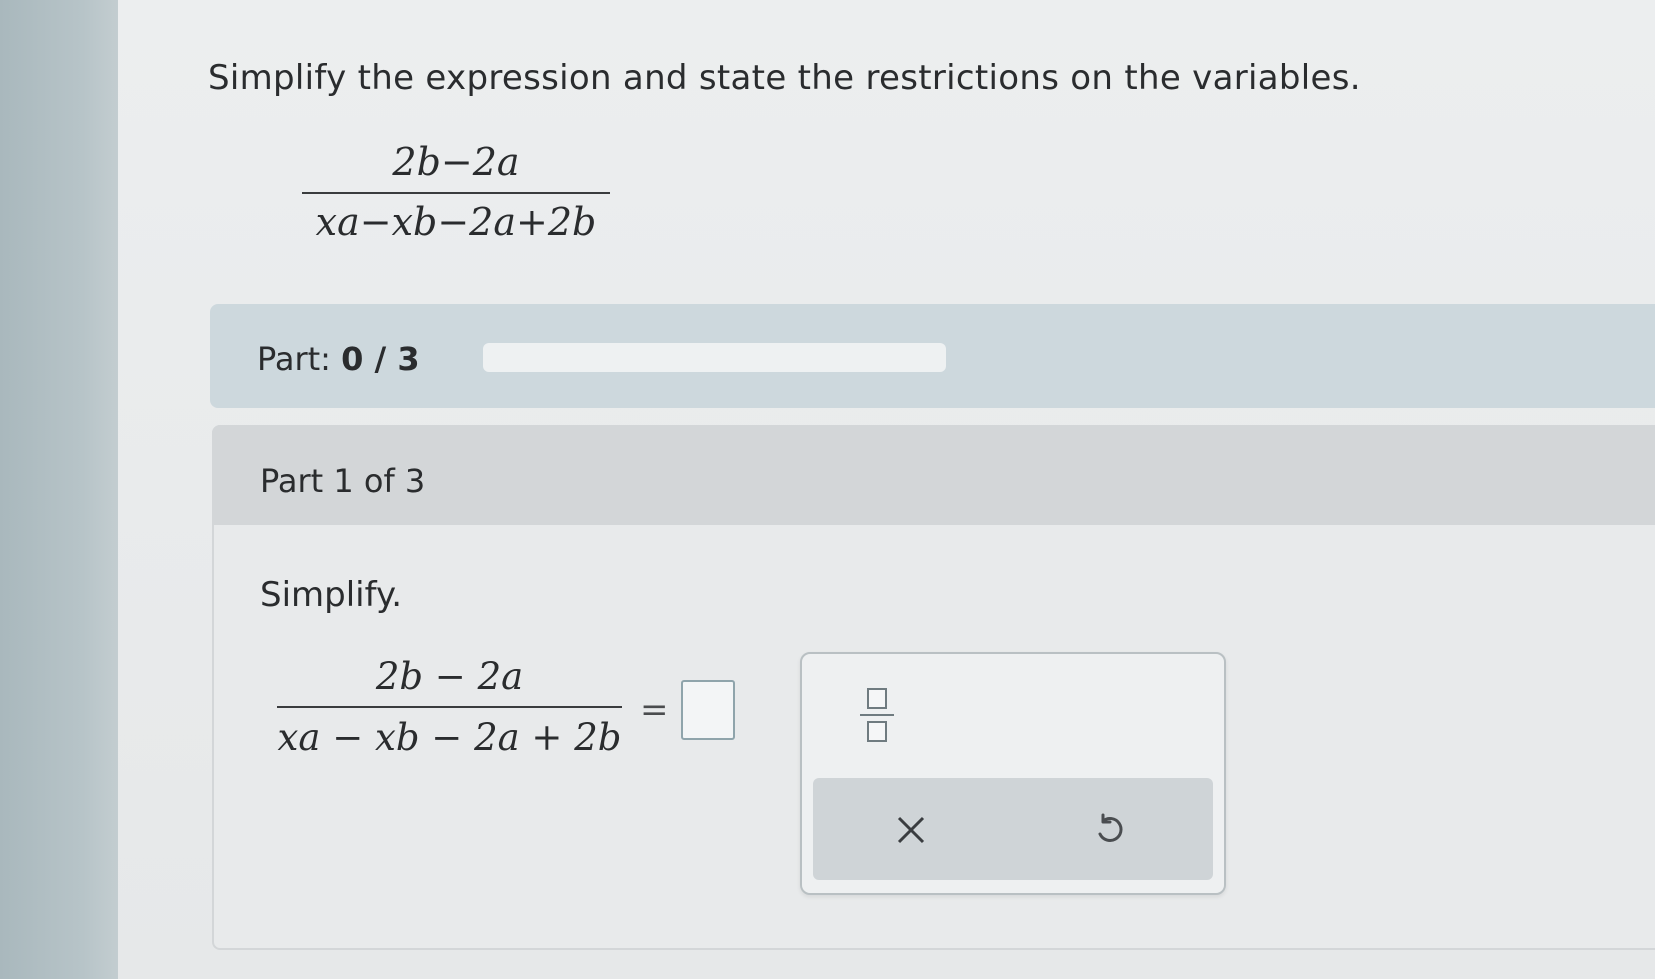 This screenshot has height=979, width=1655. Describe the element at coordinates (338, 359) in the screenshot. I see `part-progress-label: Part: 0 / 3` at that location.